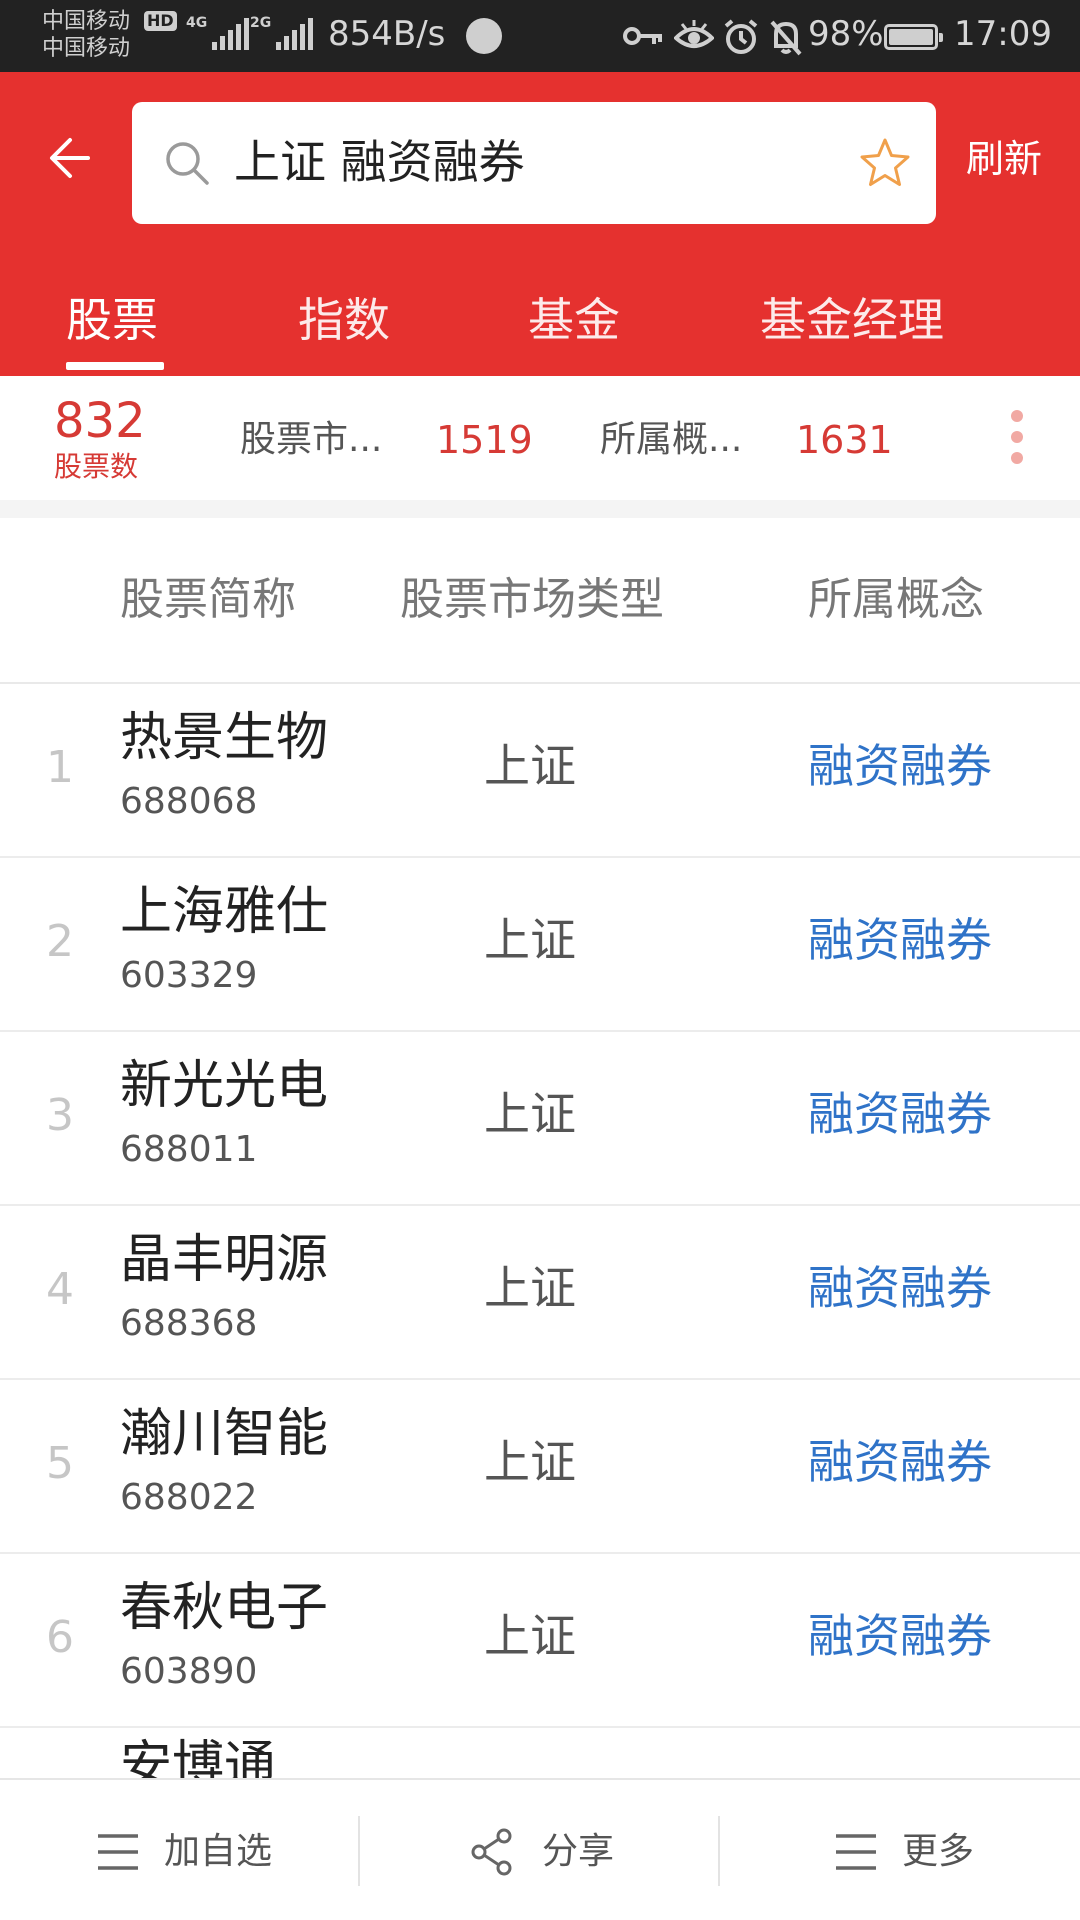  I want to click on stock-count: 832, so click(100, 421).